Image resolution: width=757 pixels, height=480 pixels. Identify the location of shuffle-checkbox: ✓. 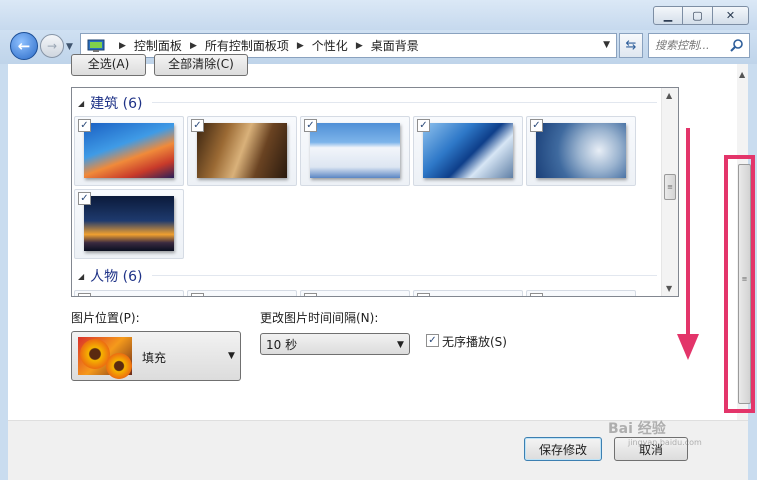
(432, 340).